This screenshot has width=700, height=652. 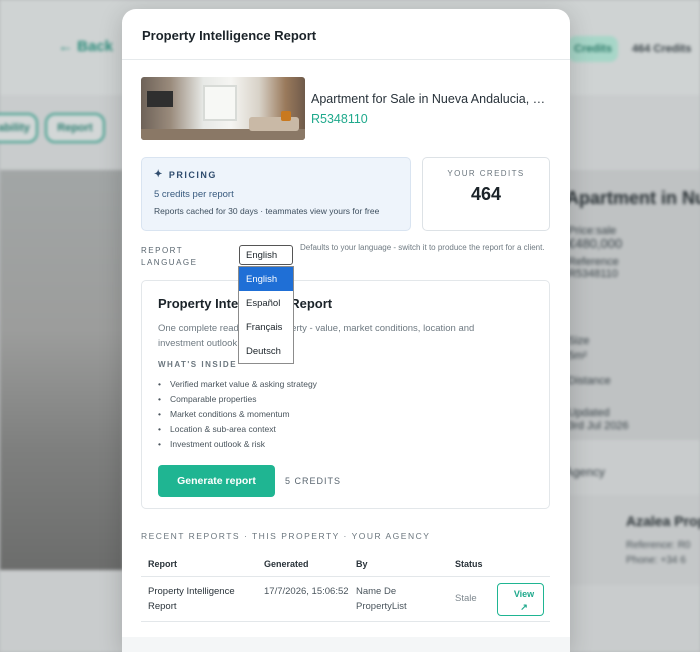 I want to click on whats-inside-label: WHAT'S INSIDE, so click(x=198, y=364).